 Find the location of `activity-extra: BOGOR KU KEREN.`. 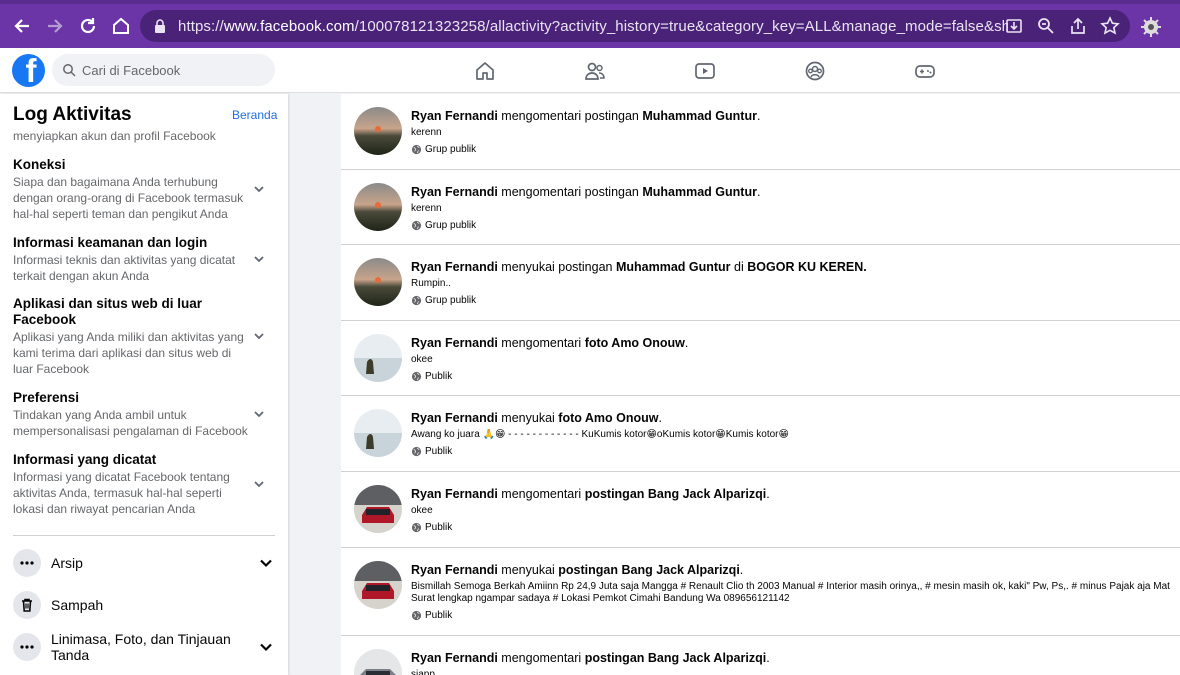

activity-extra: BOGOR KU KEREN. is located at coordinates (806, 267).